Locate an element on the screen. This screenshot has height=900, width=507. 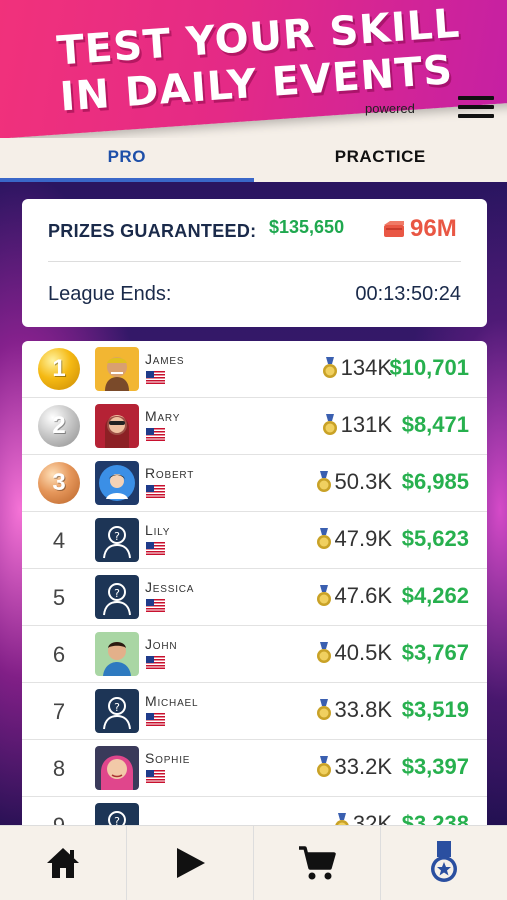
league-ends-label: League Ends: is located at coordinates (110, 294).